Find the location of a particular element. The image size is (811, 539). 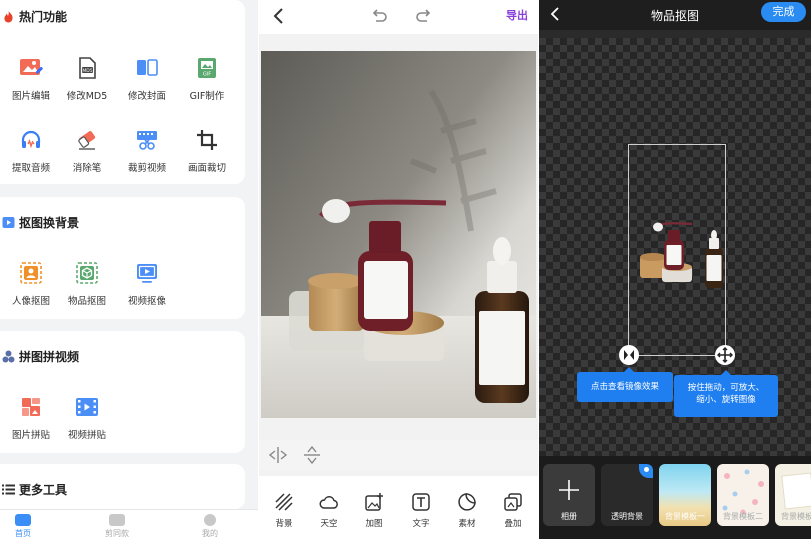

sticker-icon is located at coordinates (467, 502).